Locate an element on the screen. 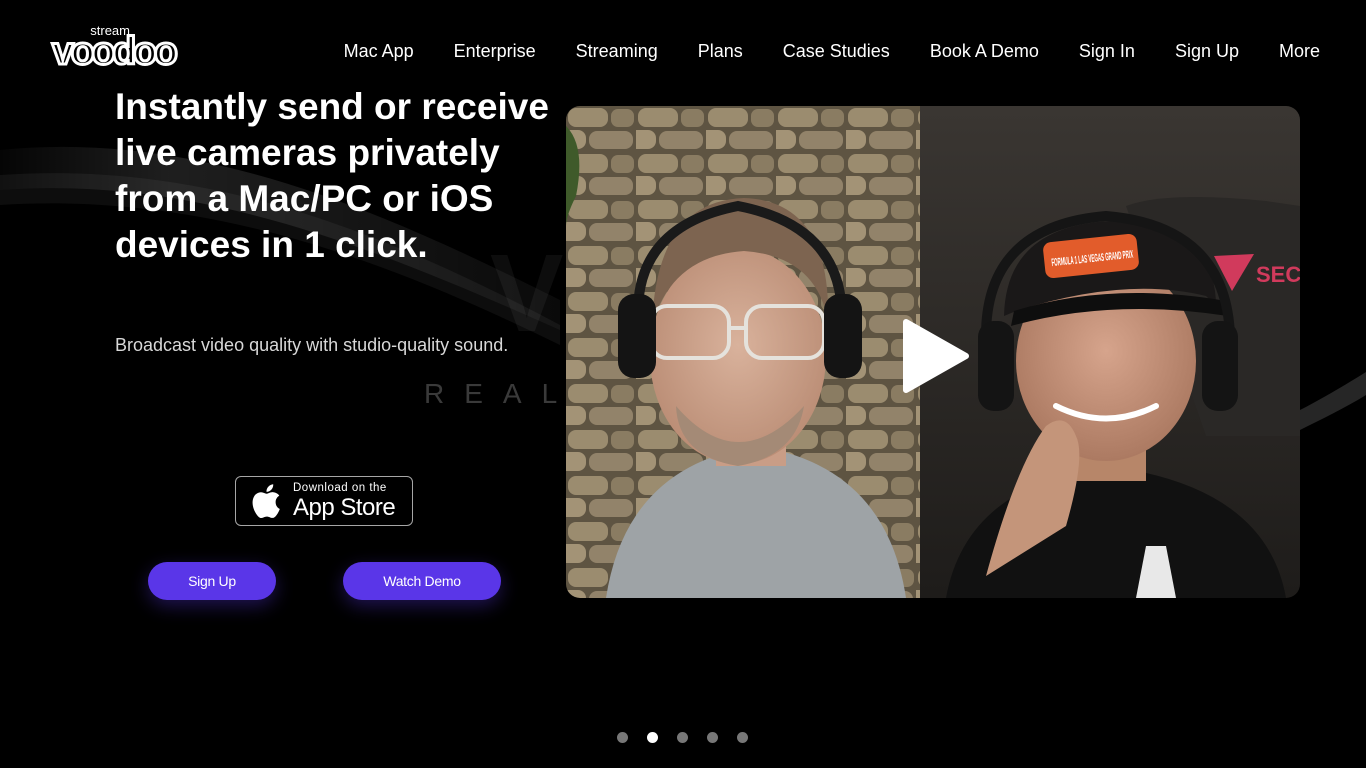  play-icon is located at coordinates (935, 356).